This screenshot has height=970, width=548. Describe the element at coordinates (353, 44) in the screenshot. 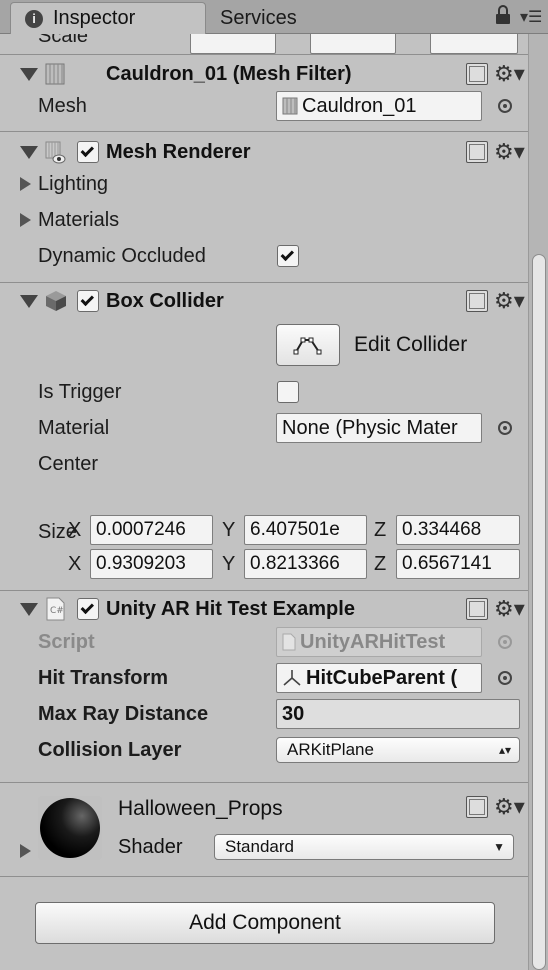

I see `scale-y-field` at that location.